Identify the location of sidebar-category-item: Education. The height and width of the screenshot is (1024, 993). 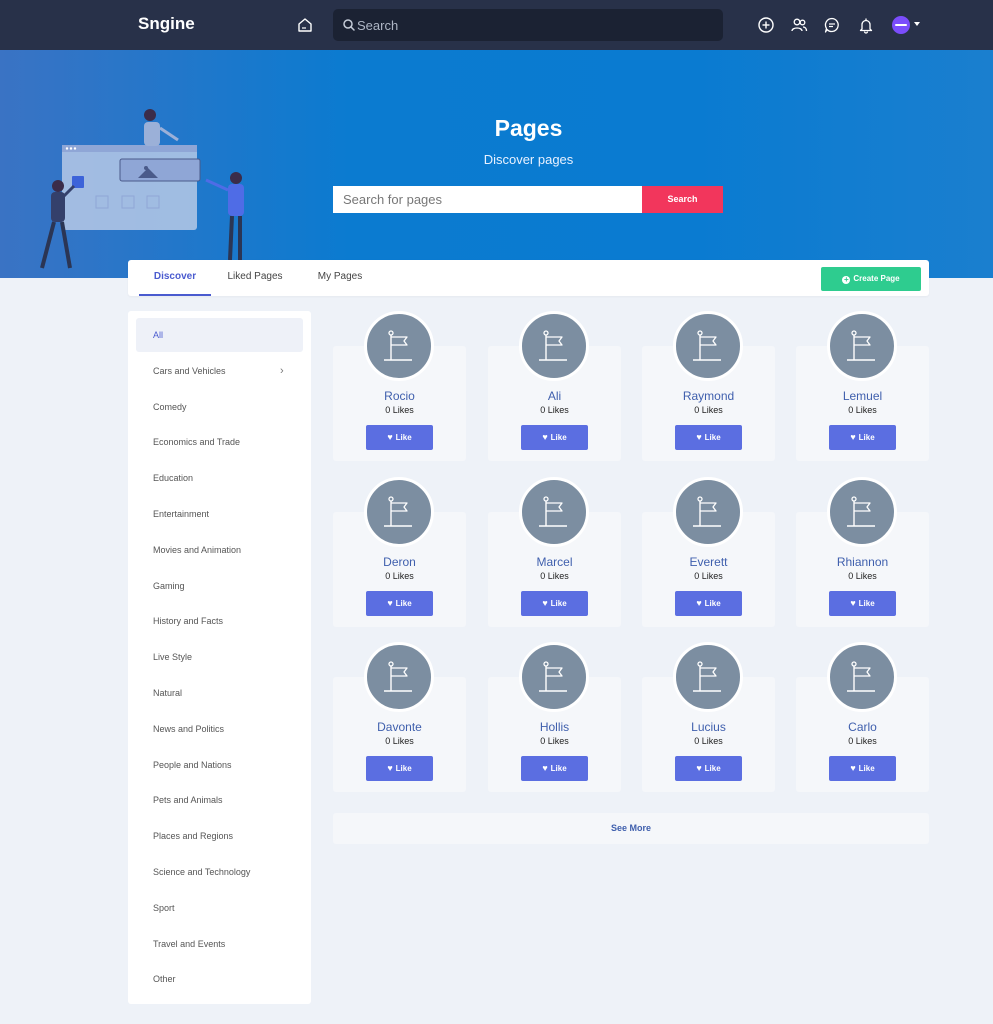
(219, 478).